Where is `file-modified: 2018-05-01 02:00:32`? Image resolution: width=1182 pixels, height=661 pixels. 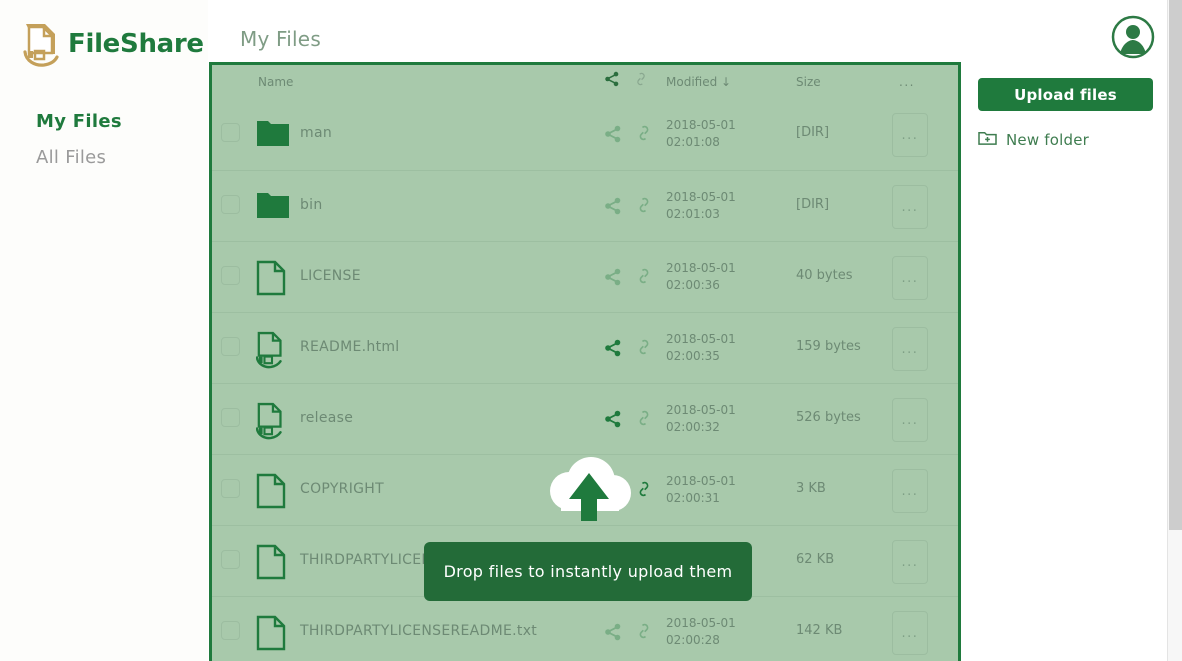
file-modified: 2018-05-01 02:00:32 is located at coordinates (701, 418).